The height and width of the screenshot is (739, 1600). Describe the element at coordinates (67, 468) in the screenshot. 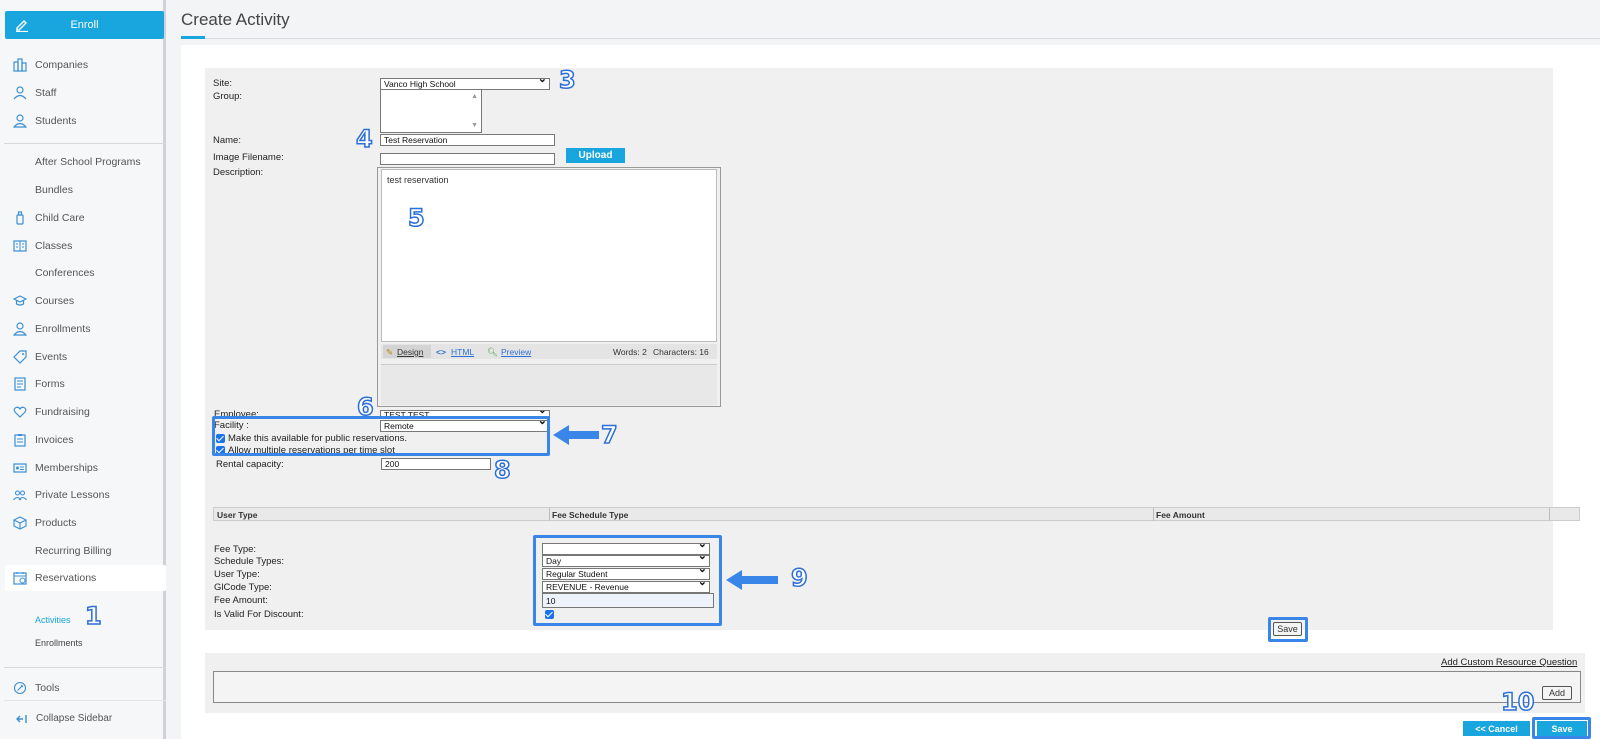

I see `sidebar-item-label: Memberships` at that location.